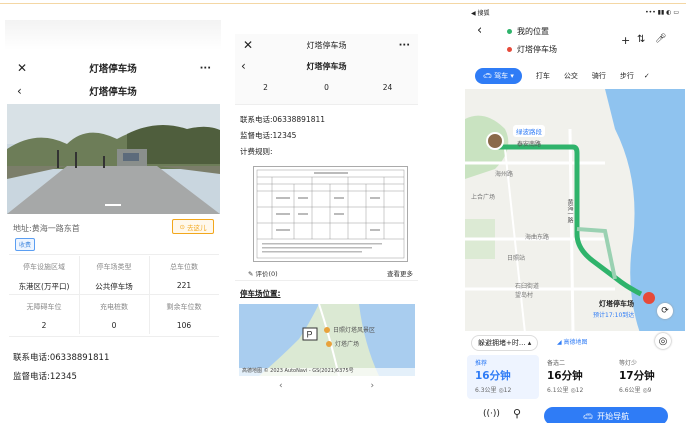 This screenshot has width=686, height=423. What do you see at coordinates (326, 386) in the screenshot?
I see `bottom-nav: ‹ ›` at bounding box center [326, 386].